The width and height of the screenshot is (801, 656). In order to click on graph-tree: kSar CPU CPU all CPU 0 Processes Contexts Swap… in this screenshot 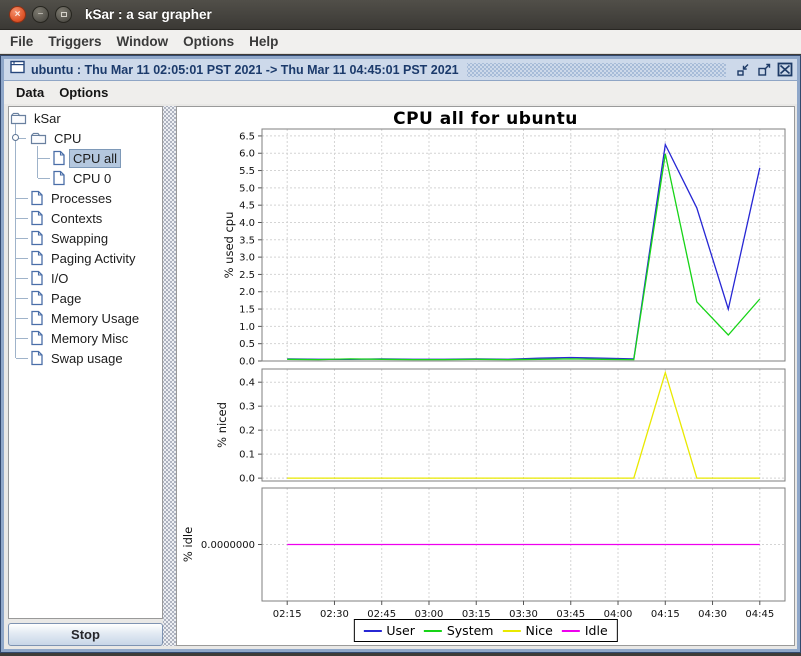, I will do `click(85, 238)`.